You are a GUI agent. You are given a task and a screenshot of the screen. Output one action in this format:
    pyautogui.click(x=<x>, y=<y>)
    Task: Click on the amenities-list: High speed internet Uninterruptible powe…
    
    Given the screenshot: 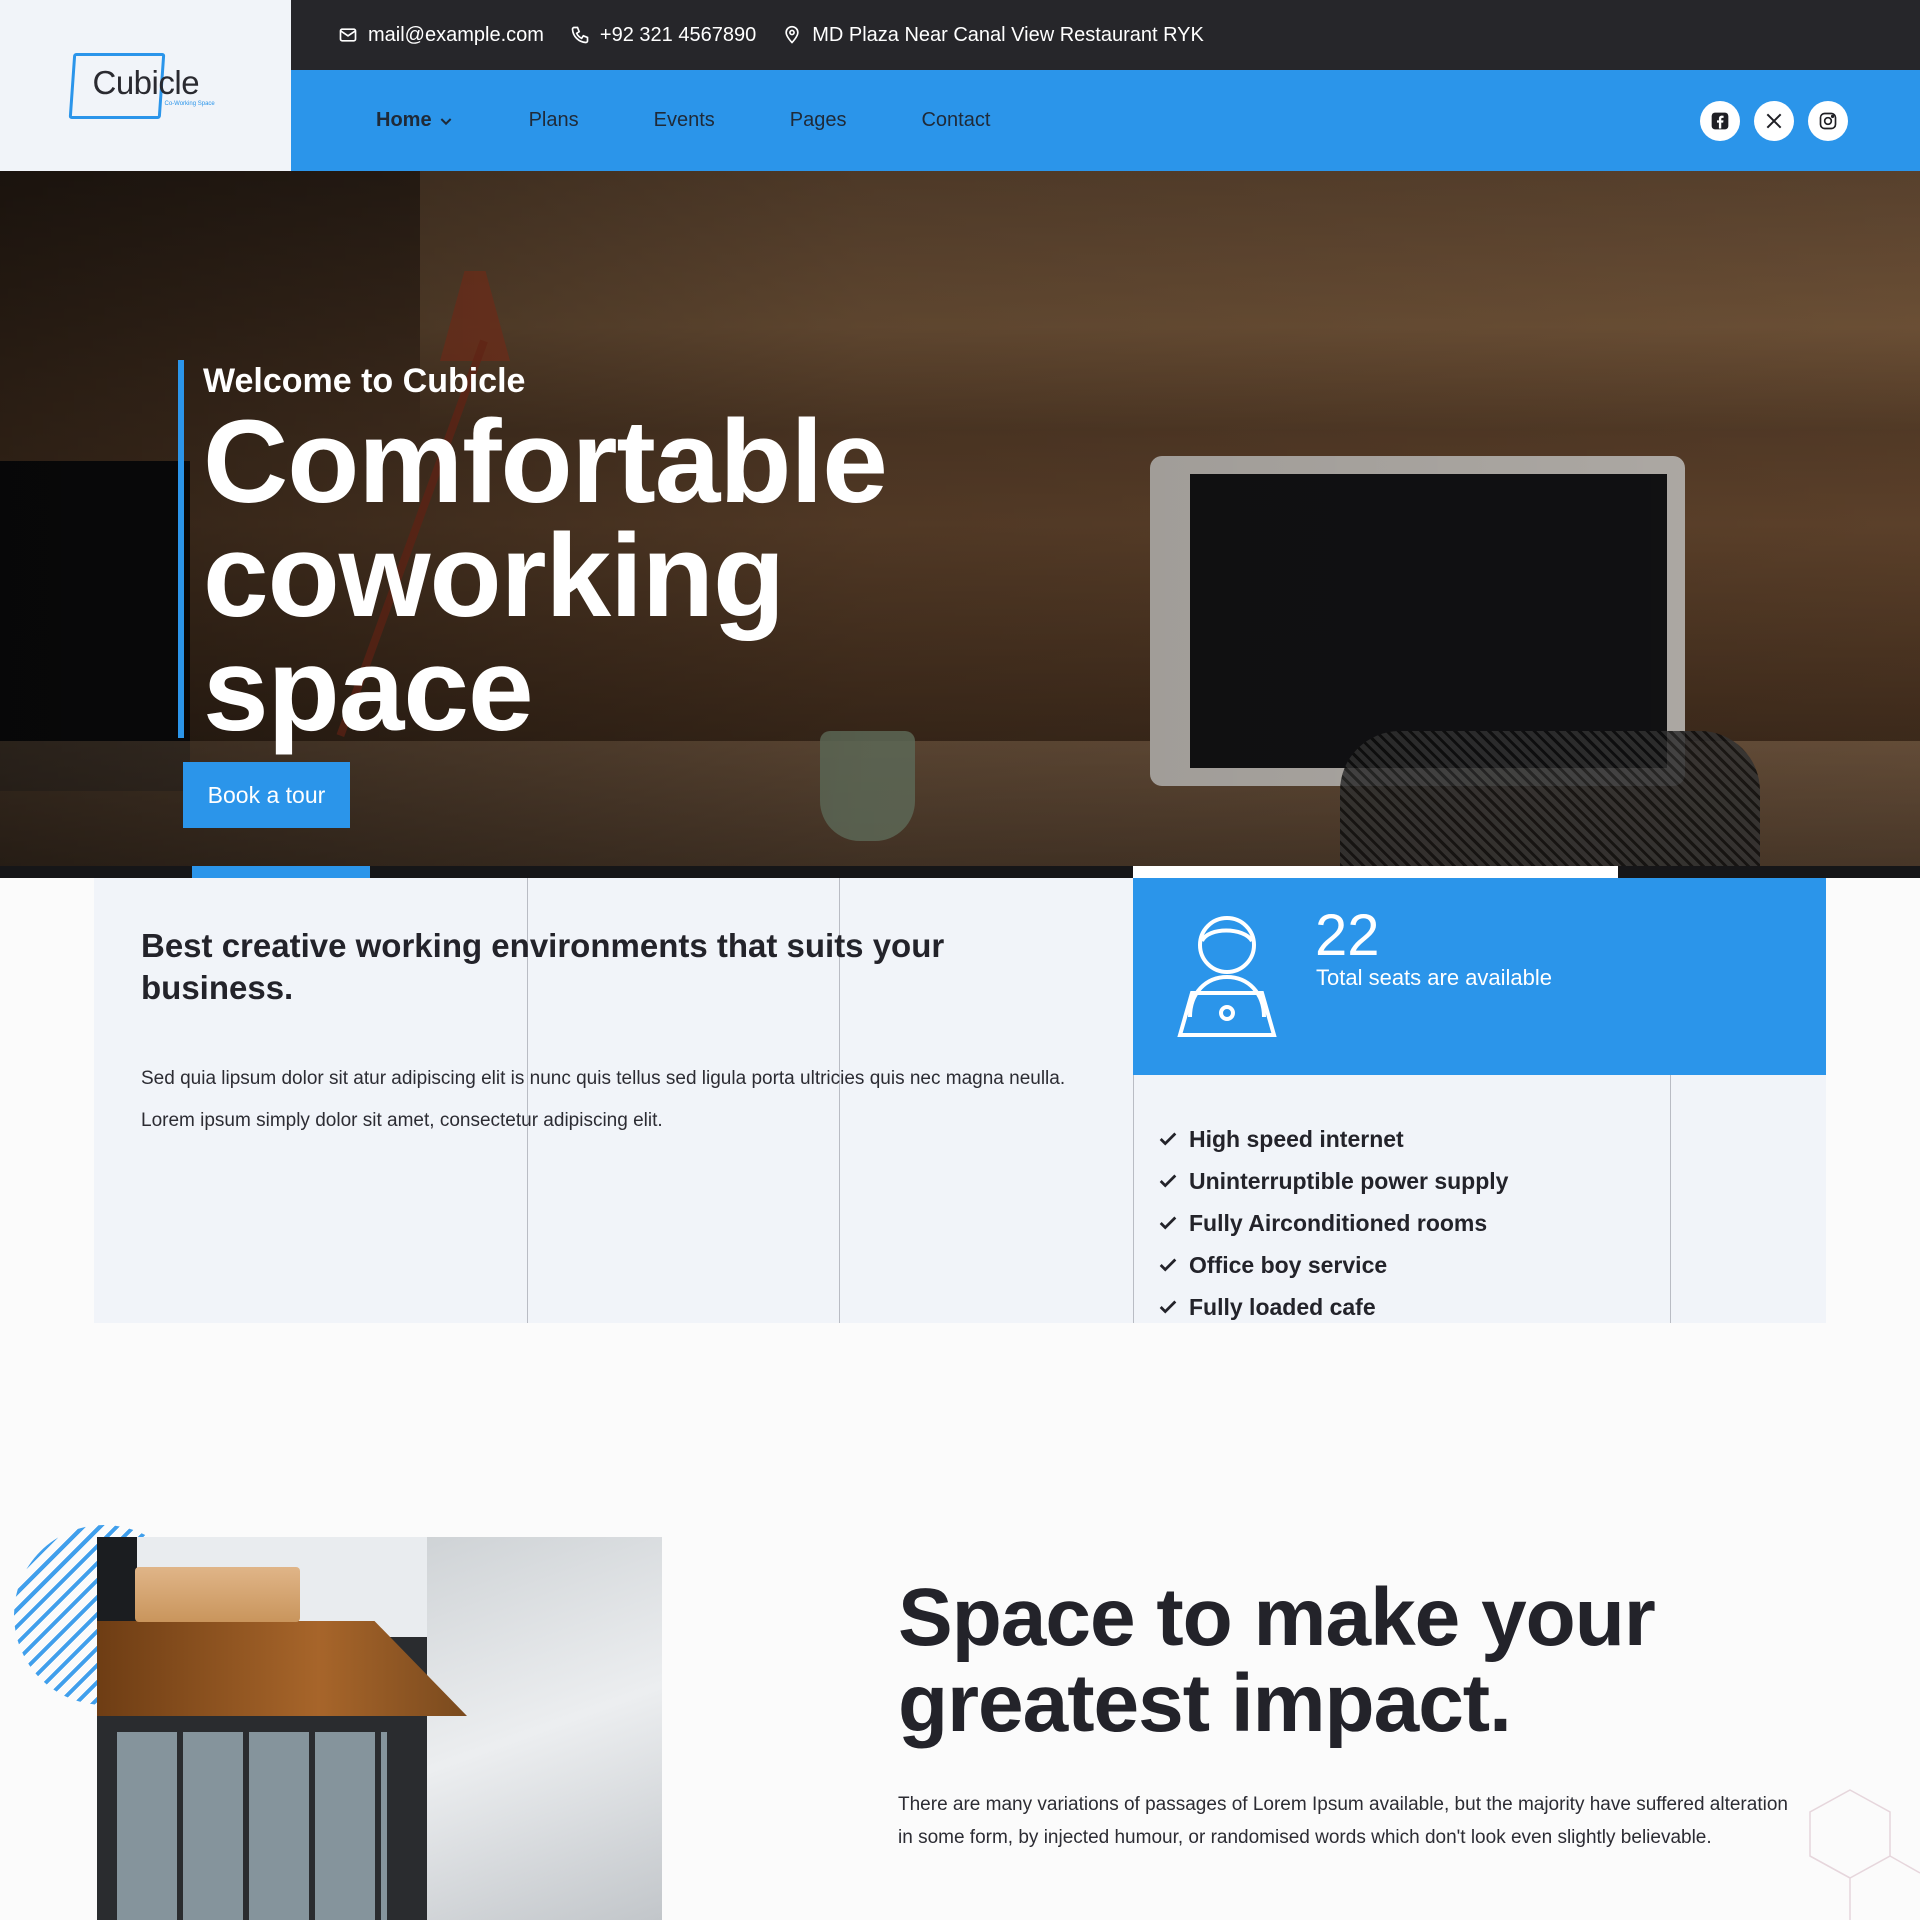 What is the action you would take?
    pyautogui.click(x=1332, y=1223)
    